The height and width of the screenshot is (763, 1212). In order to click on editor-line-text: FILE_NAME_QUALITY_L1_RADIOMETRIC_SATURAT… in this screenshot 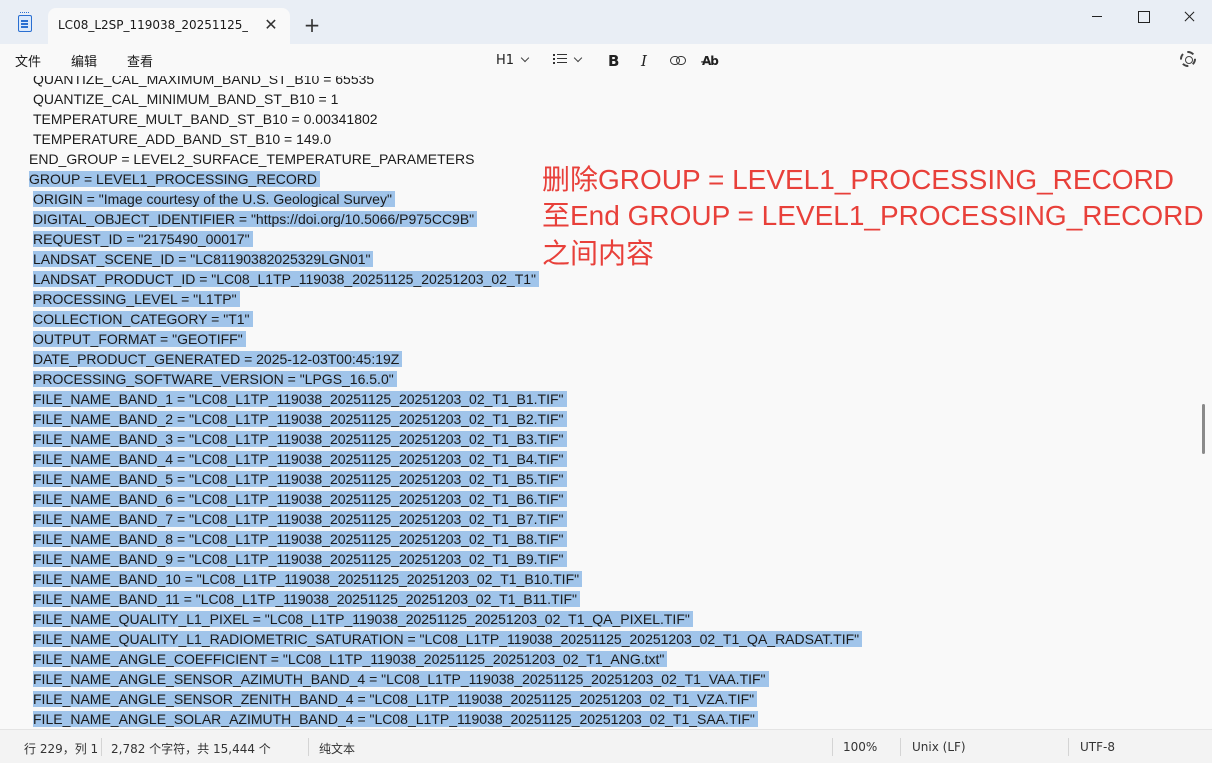, I will do `click(448, 639)`.